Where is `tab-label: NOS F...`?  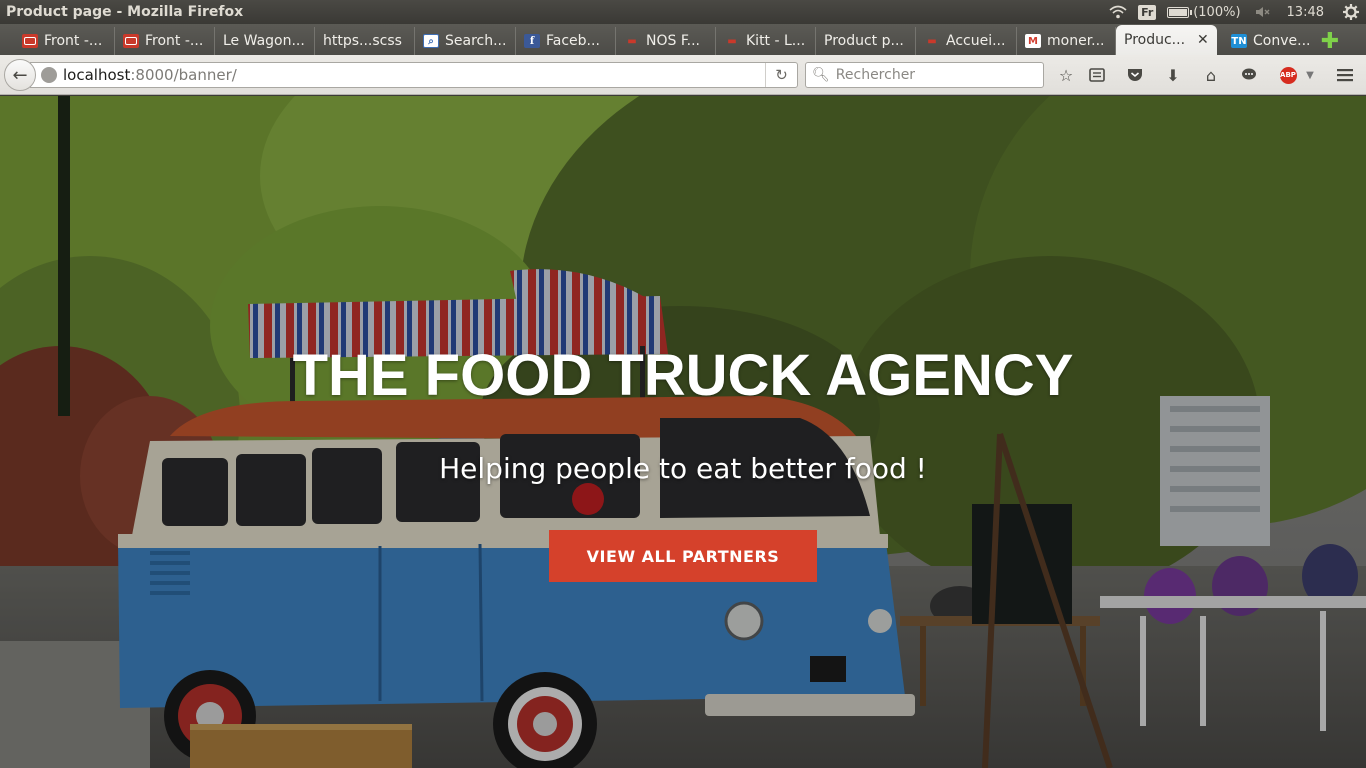 tab-label: NOS F... is located at coordinates (673, 41).